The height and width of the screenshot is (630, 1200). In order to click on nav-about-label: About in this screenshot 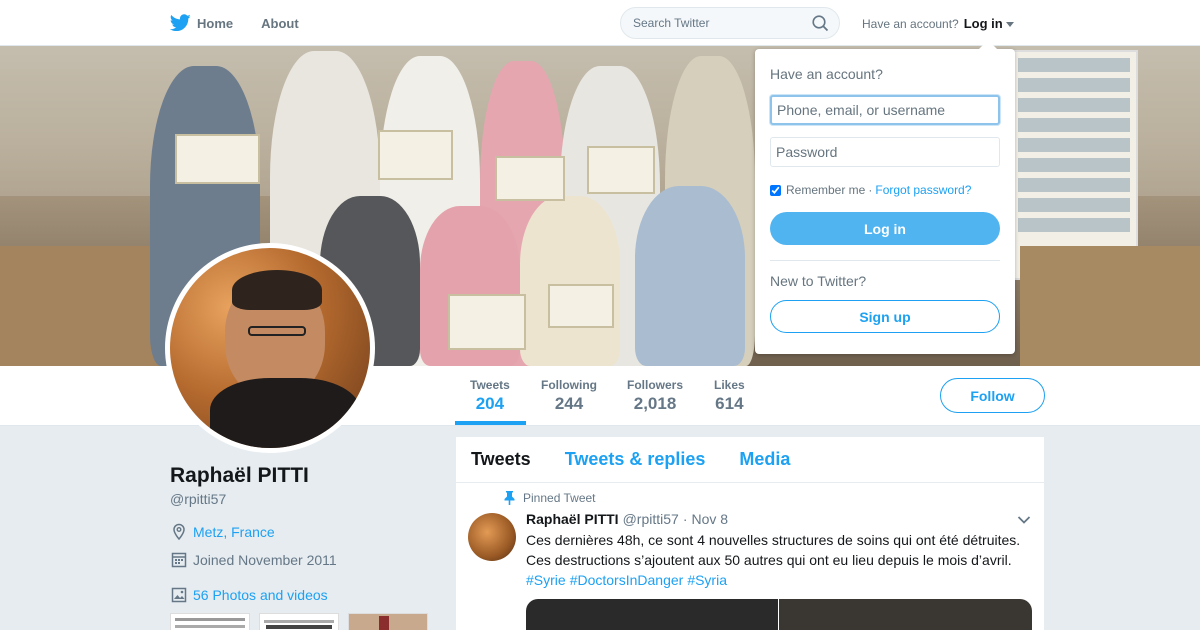, I will do `click(280, 23)`.